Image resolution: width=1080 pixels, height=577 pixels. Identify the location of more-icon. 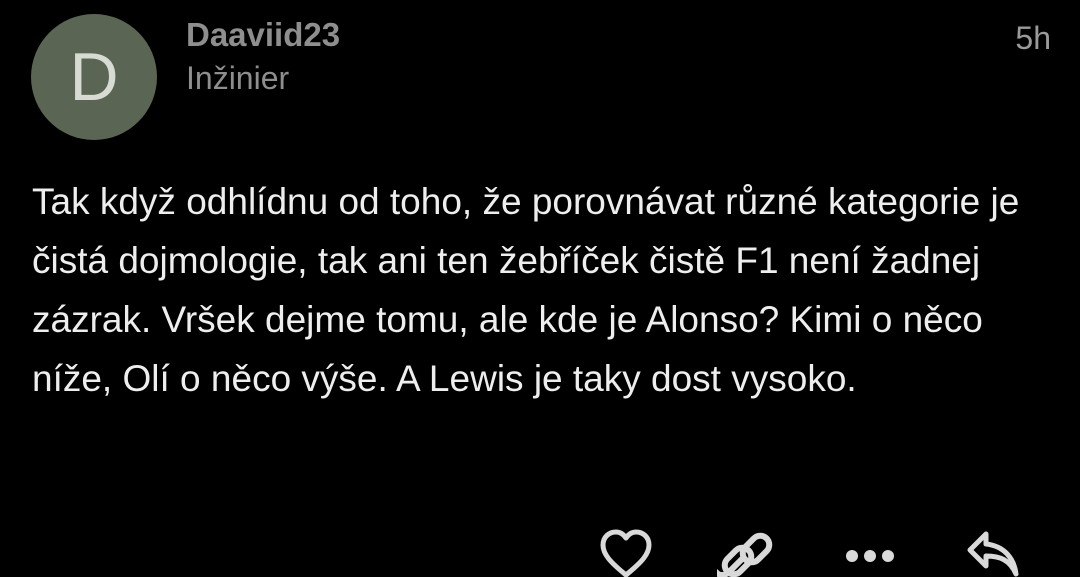
(870, 556).